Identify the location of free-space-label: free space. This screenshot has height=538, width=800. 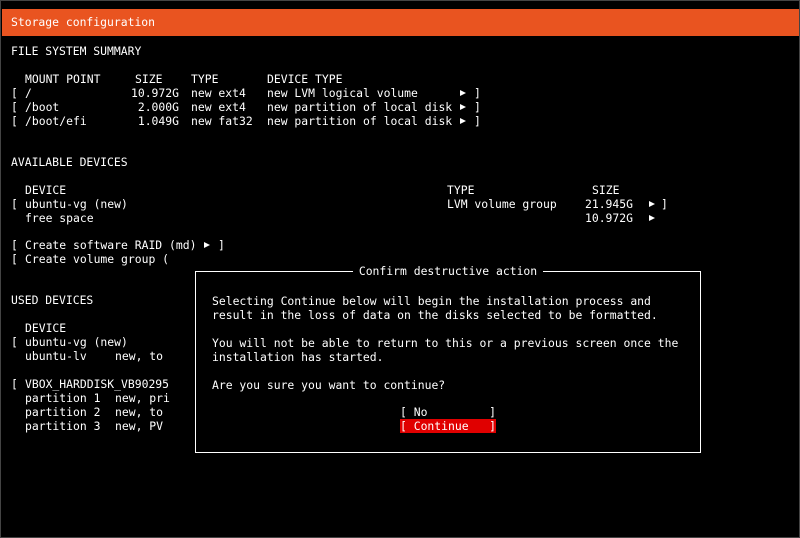
(59, 218).